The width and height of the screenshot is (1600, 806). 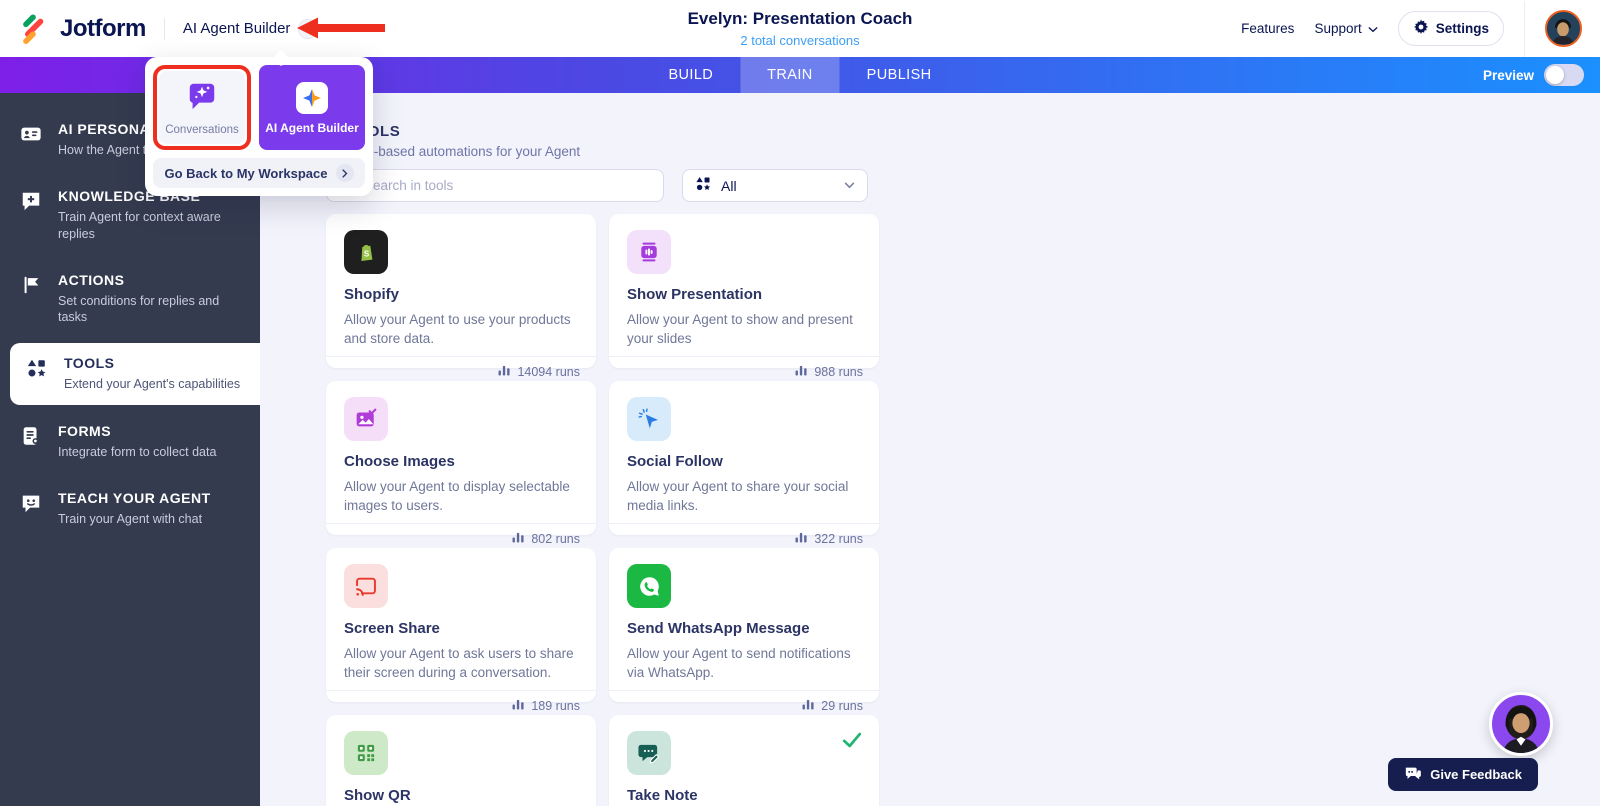 I want to click on annotation-red-arrow, so click(x=341, y=30).